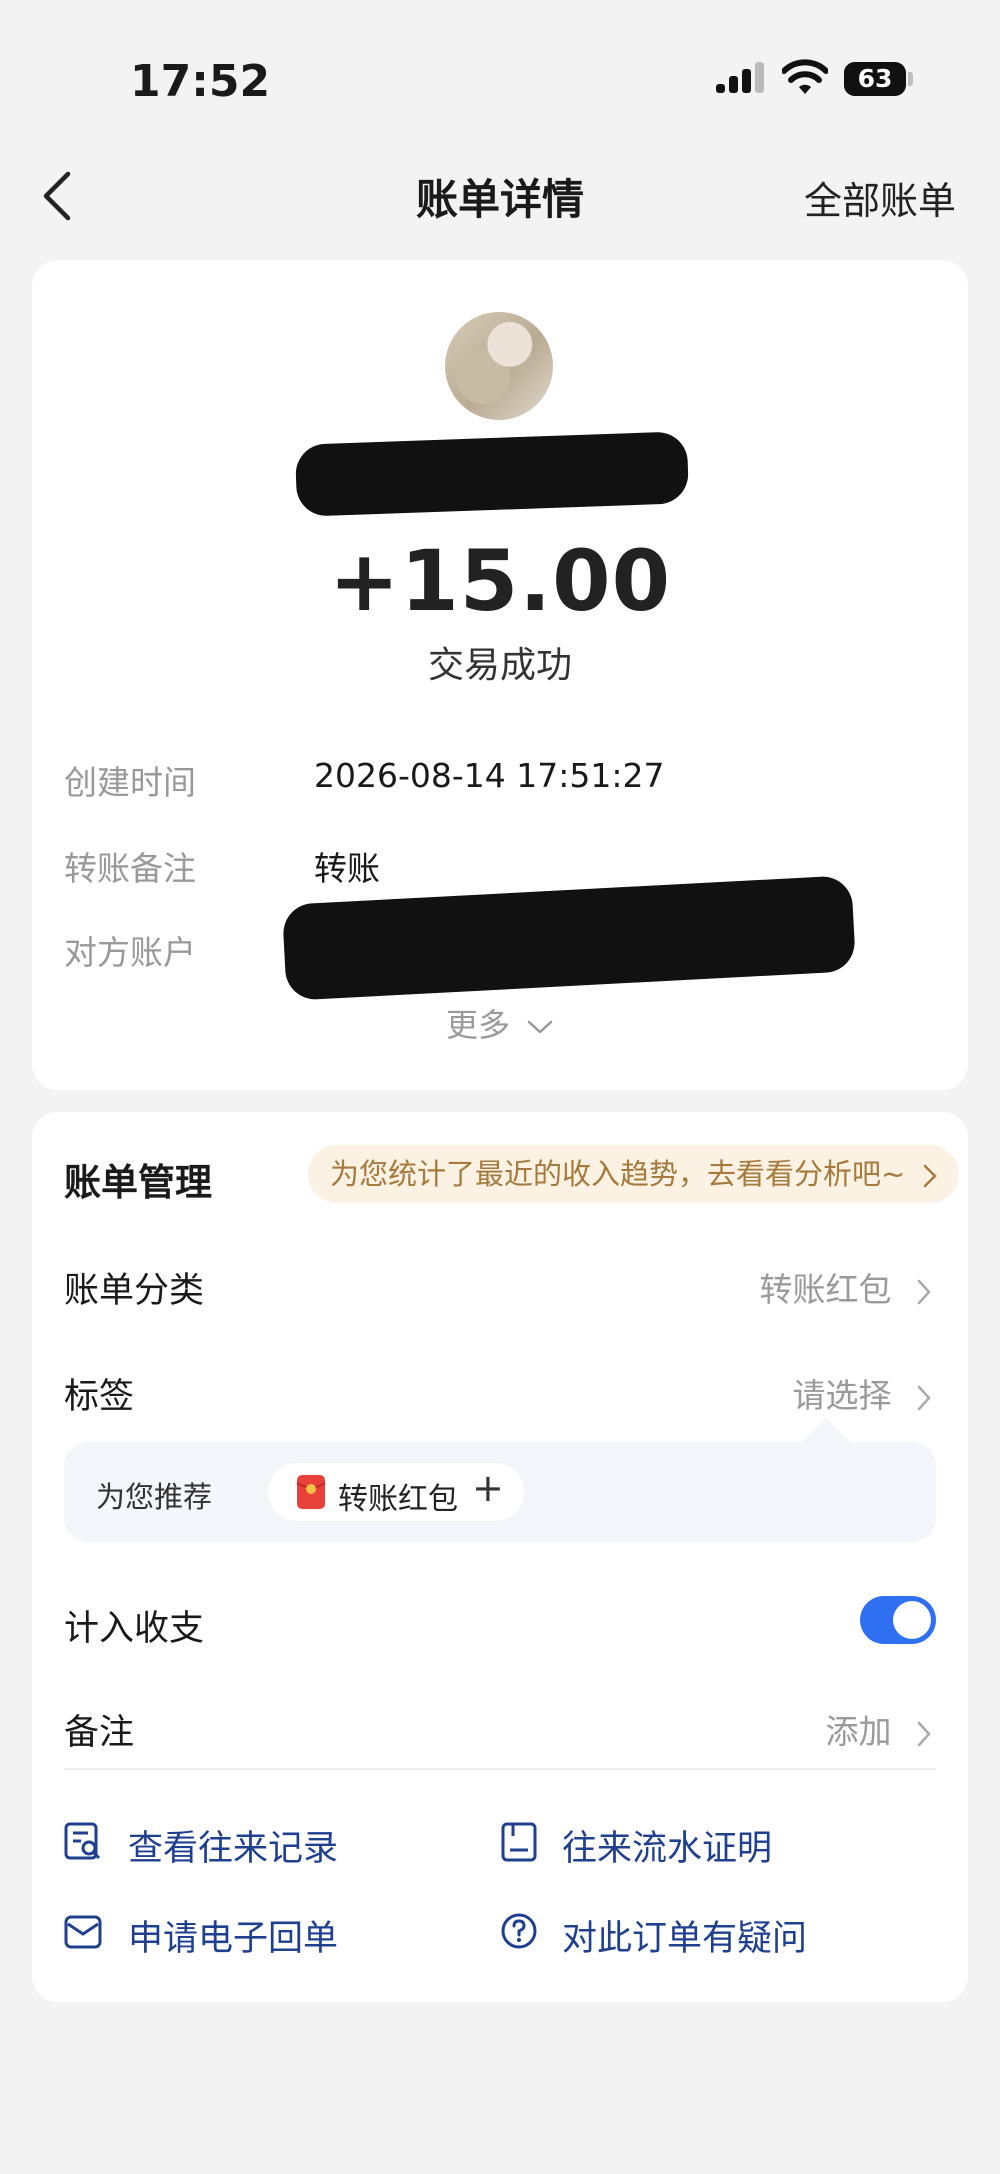 This screenshot has width=1000, height=2174. What do you see at coordinates (500, 1769) in the screenshot?
I see `divider` at bounding box center [500, 1769].